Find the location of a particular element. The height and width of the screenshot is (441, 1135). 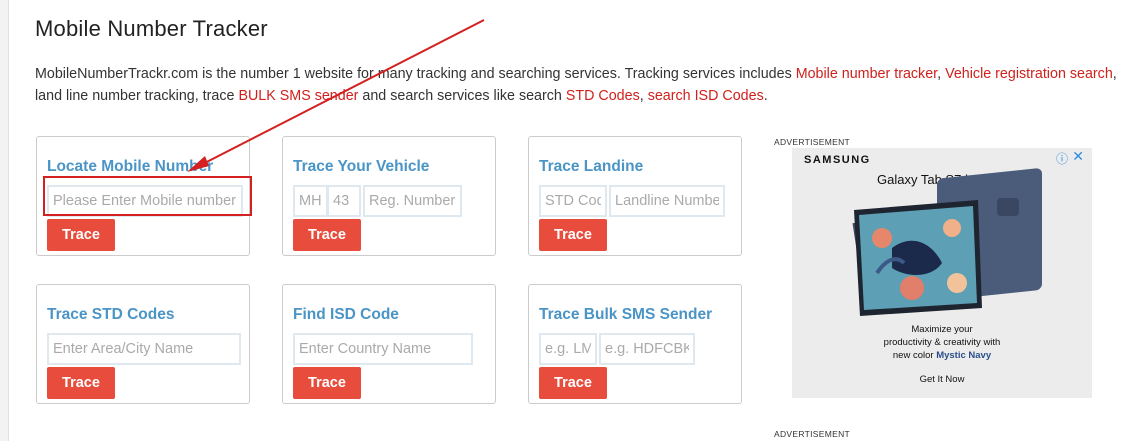

card-title: Trace Bulk SMS Sender is located at coordinates (626, 314).